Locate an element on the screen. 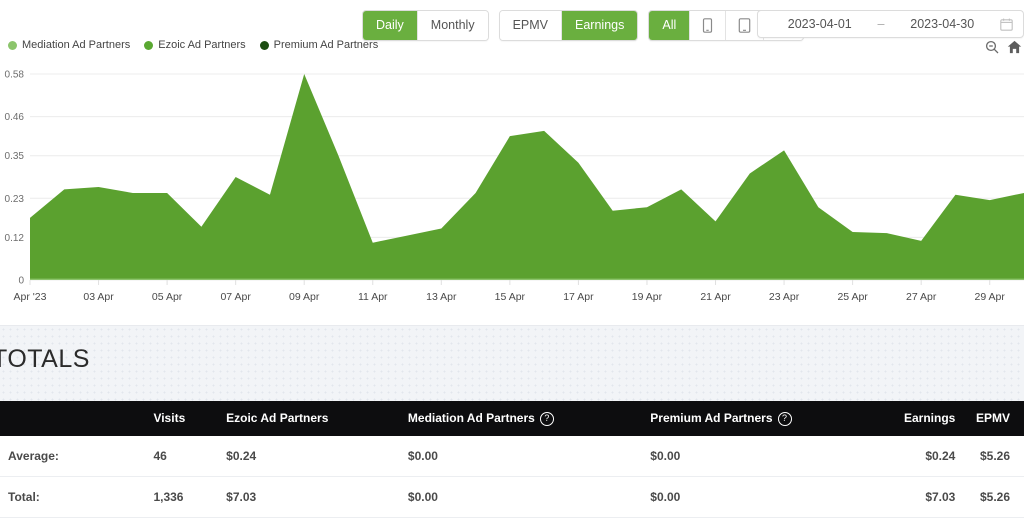 This screenshot has width=1024, height=518. x-axis-tick-label: Apr '23 is located at coordinates (30, 297).